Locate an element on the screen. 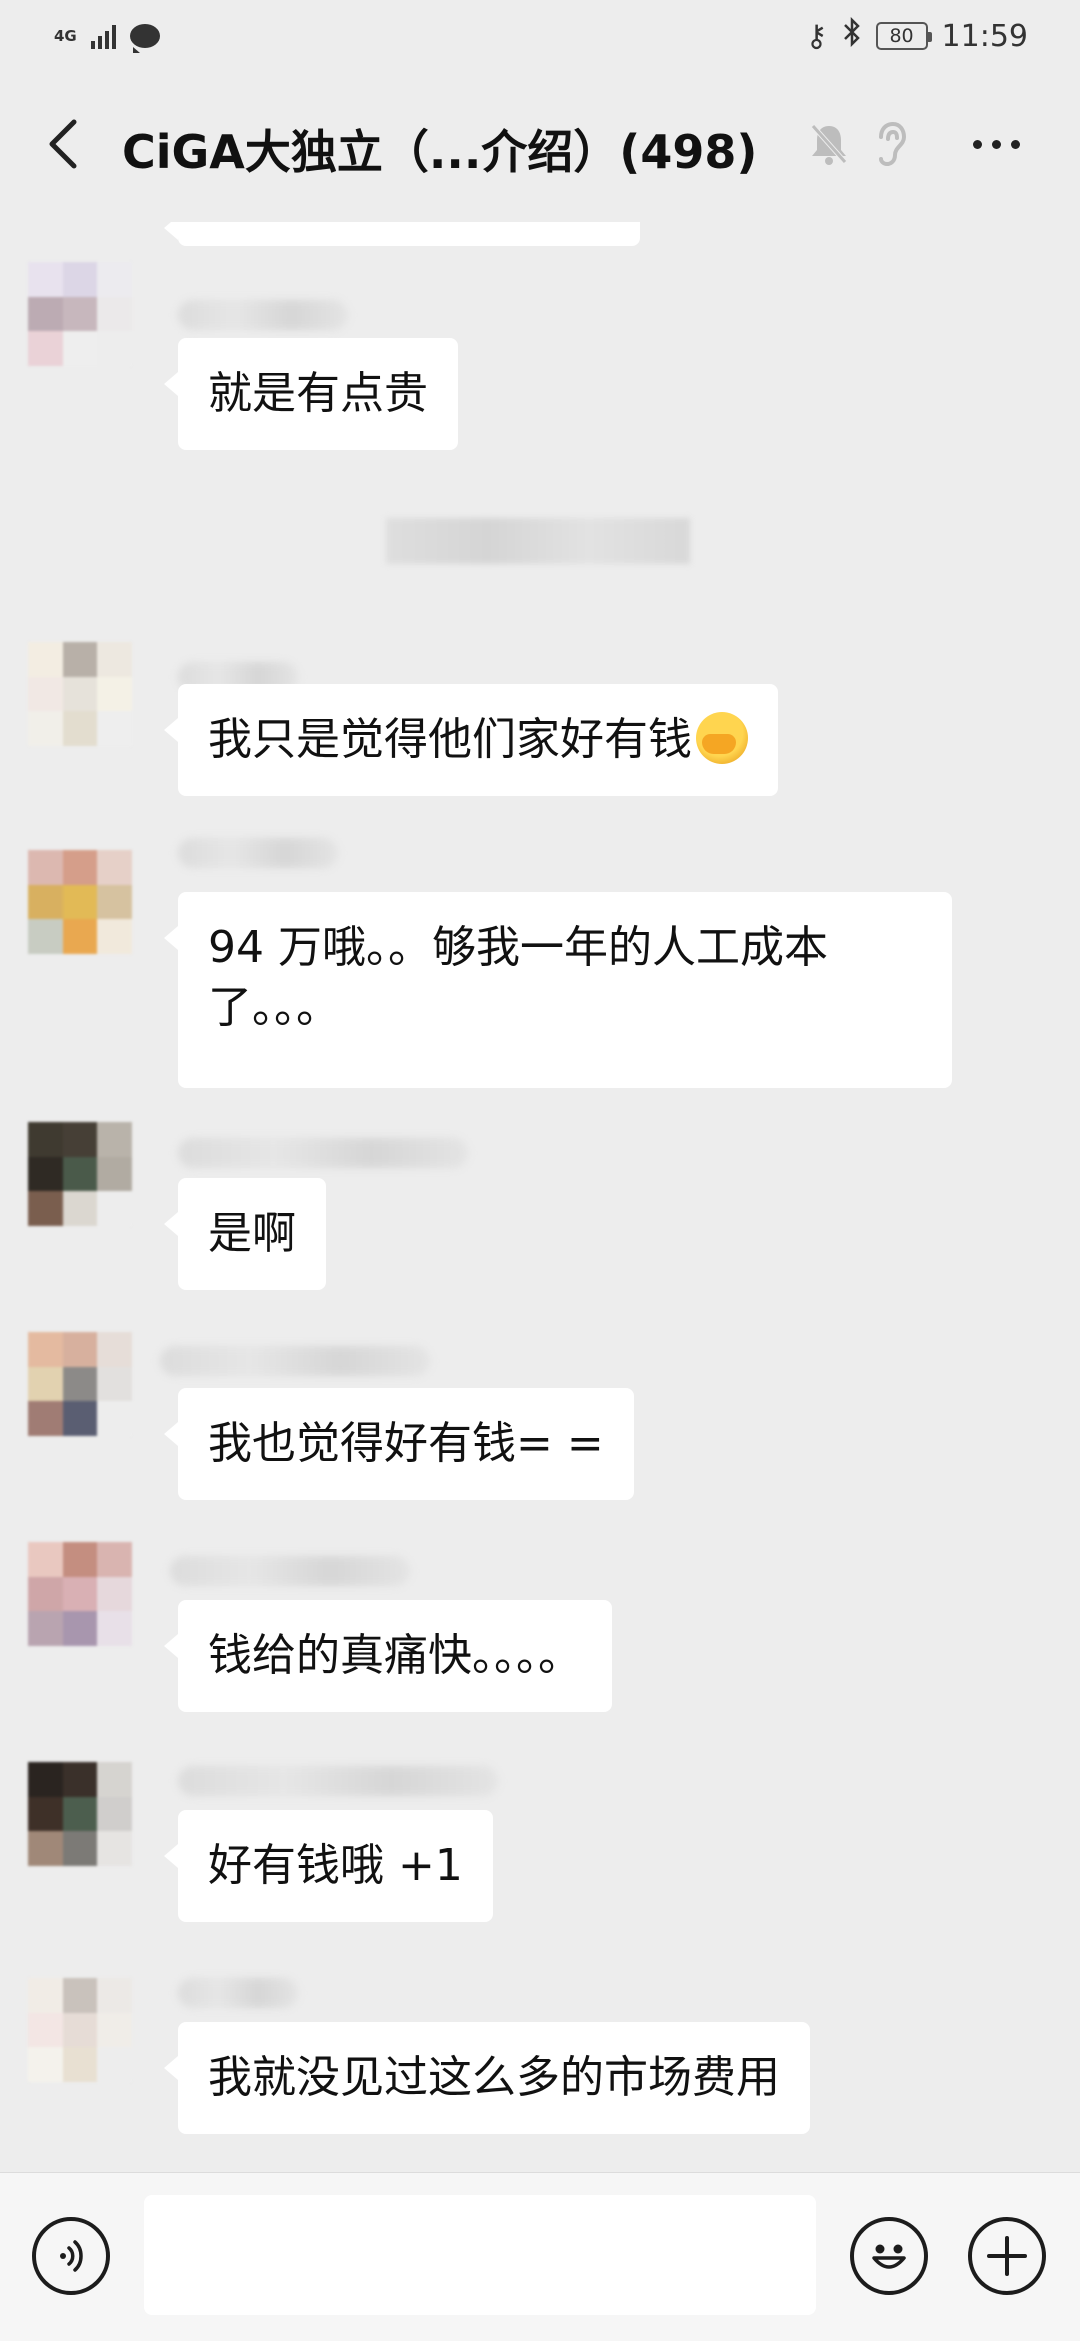  message-bubble: 我也觉得好有钱= = is located at coordinates (399, 1444).